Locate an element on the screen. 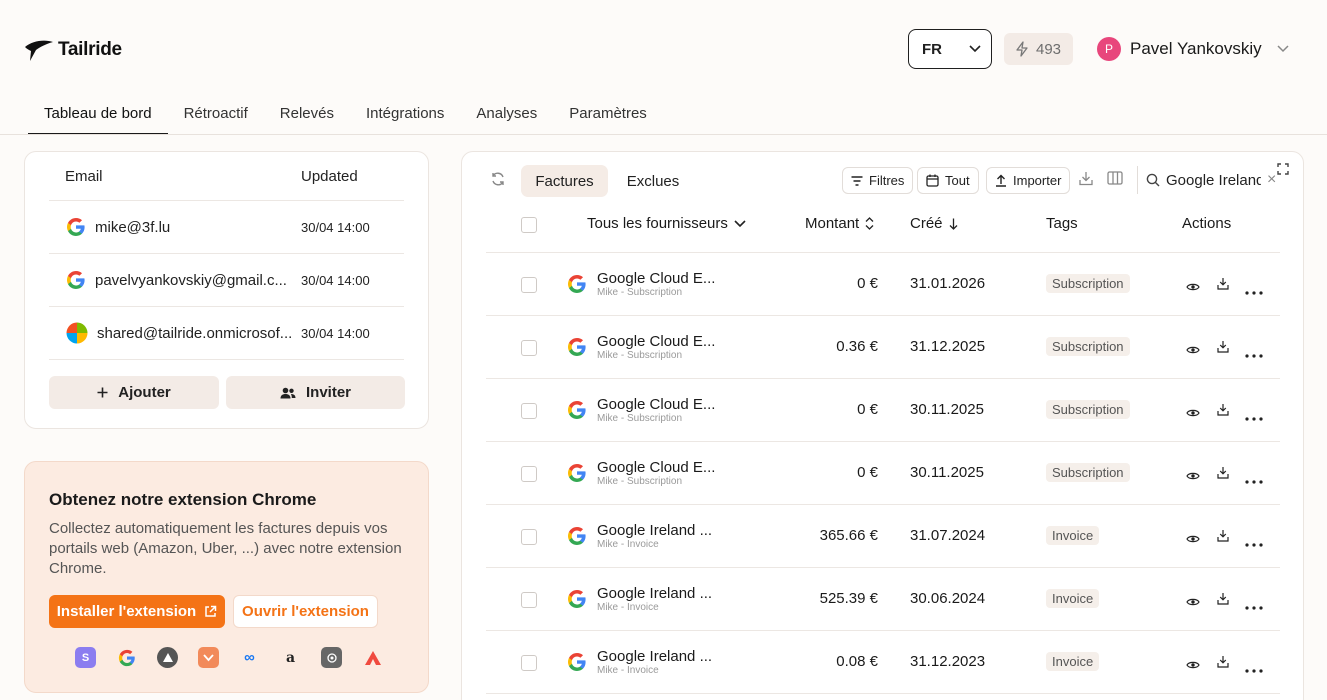 This screenshot has height=700, width=1327. clear-search-icon: × is located at coordinates (1271, 180).